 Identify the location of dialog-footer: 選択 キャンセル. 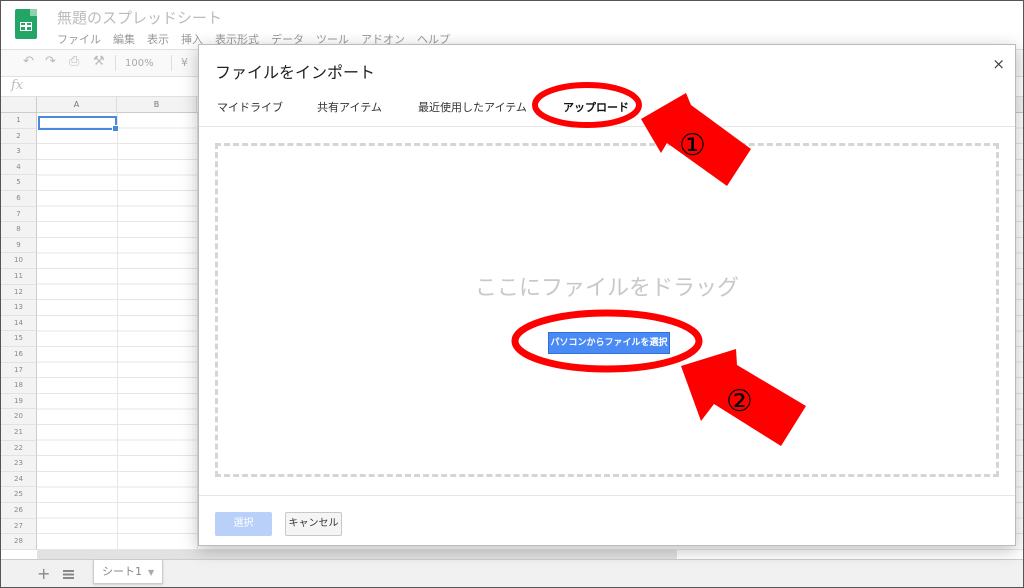
(607, 521).